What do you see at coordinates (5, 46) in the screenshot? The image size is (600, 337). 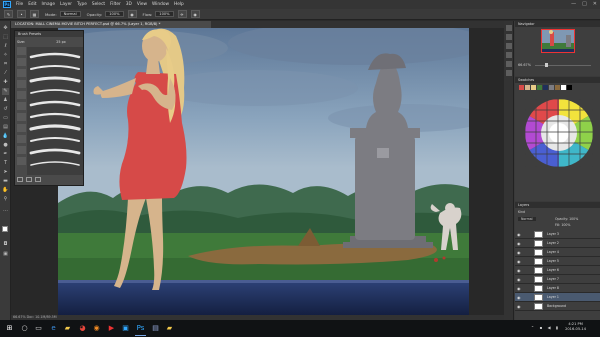 I see `lasso-tool-icon: ℓ` at bounding box center [5, 46].